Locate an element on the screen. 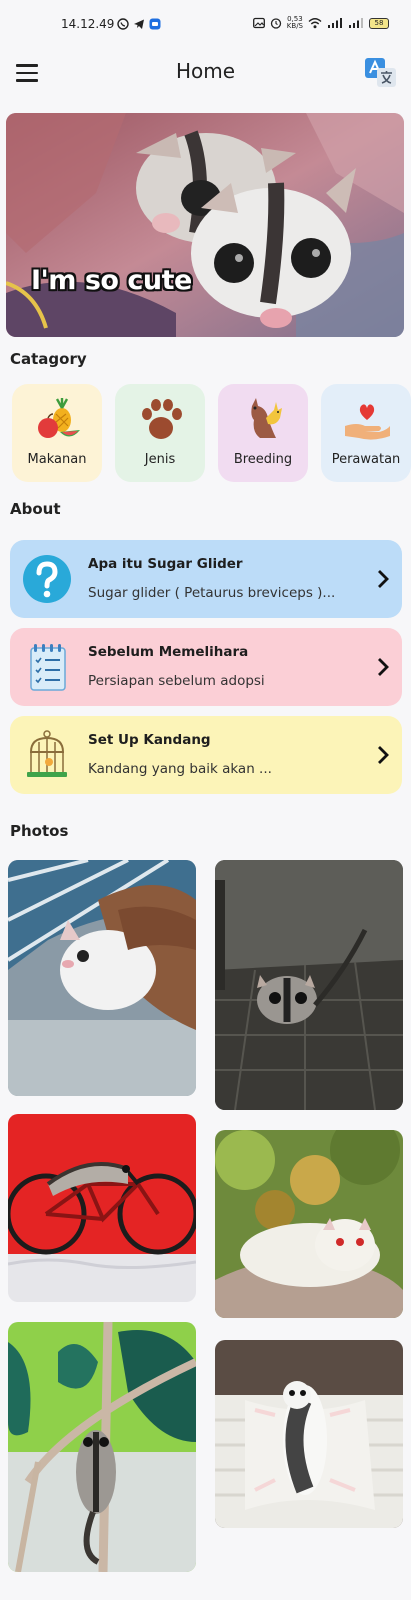  page-title: Home is located at coordinates (205, 71).